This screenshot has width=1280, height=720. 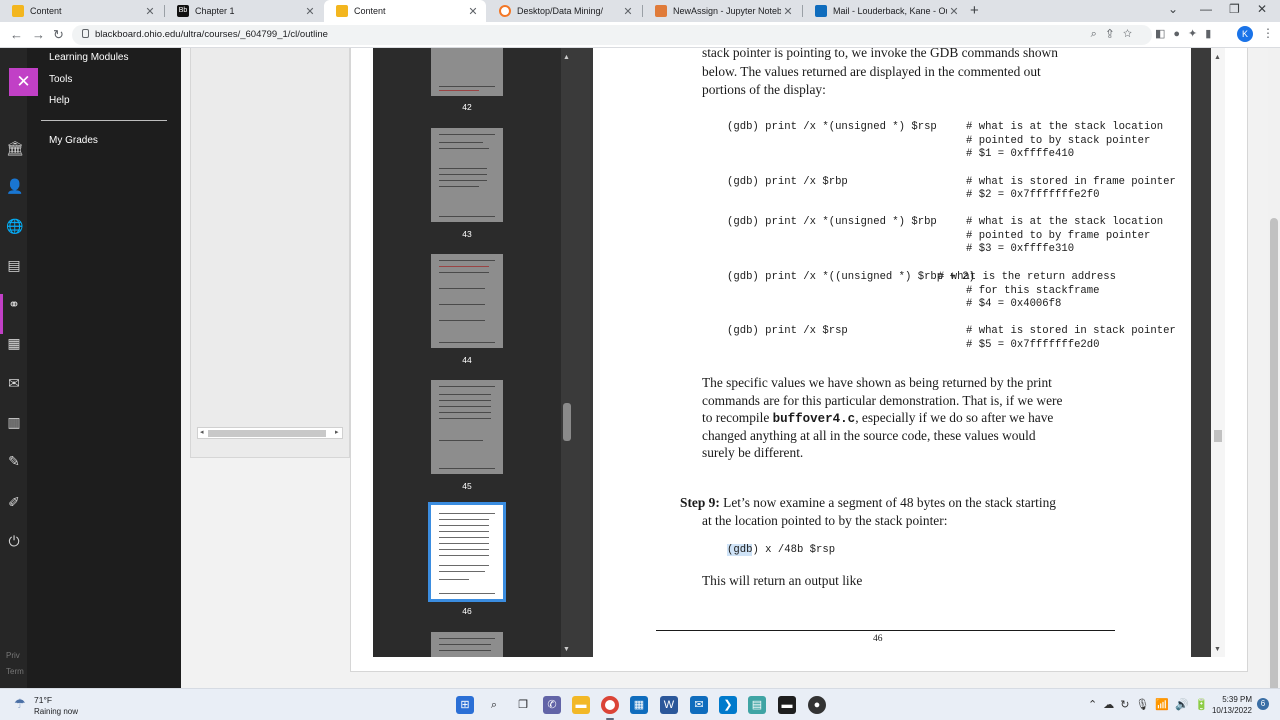 What do you see at coordinates (14, 502) in the screenshot?
I see `edit-icon: ✐` at bounding box center [14, 502].